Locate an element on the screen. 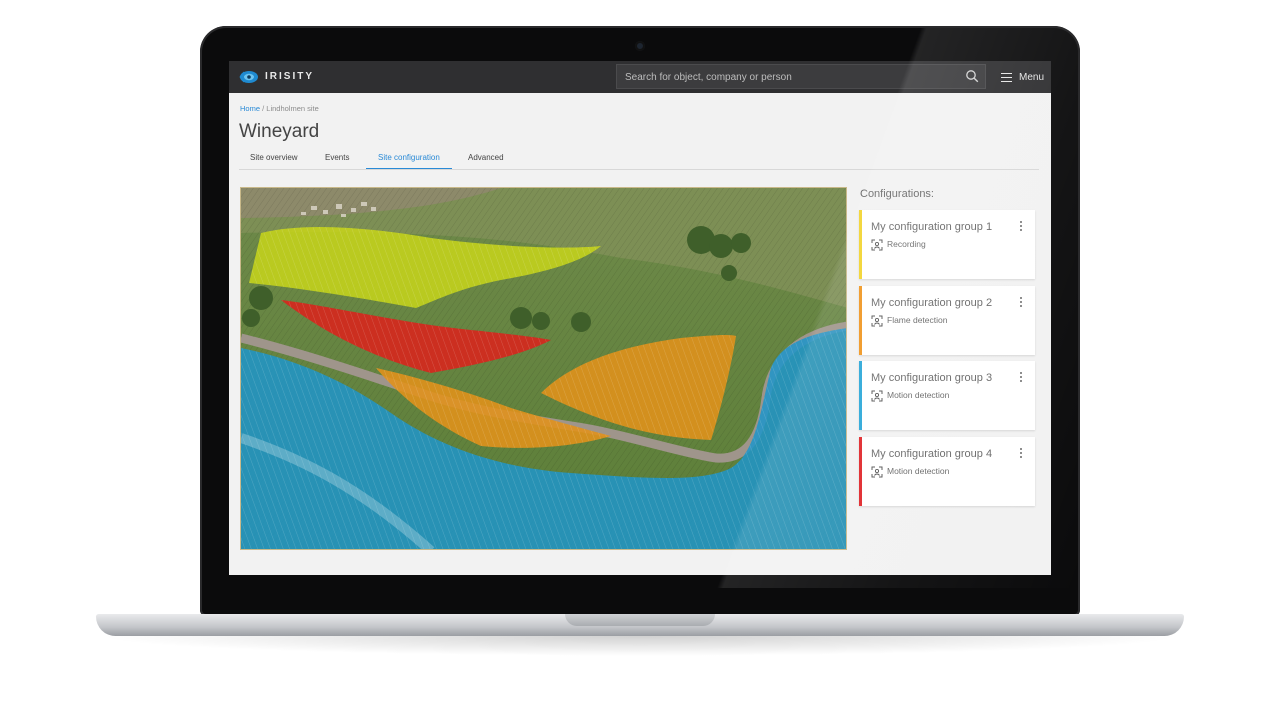  configurations-title: Configurations: is located at coordinates (897, 194).